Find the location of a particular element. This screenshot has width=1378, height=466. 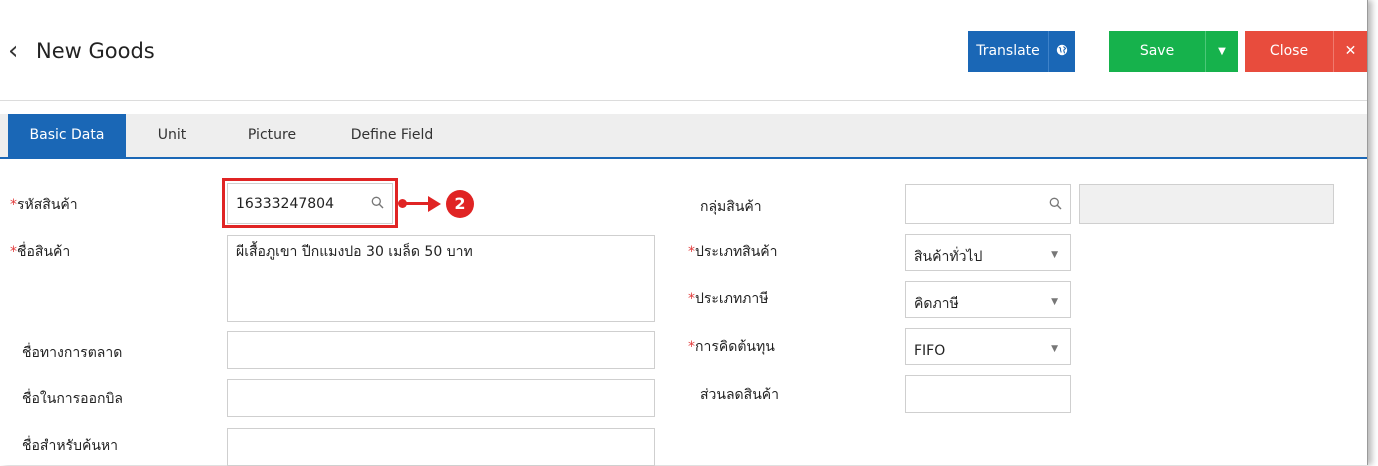

tax-type-label: *ประเภทภาษี is located at coordinates (728, 299).